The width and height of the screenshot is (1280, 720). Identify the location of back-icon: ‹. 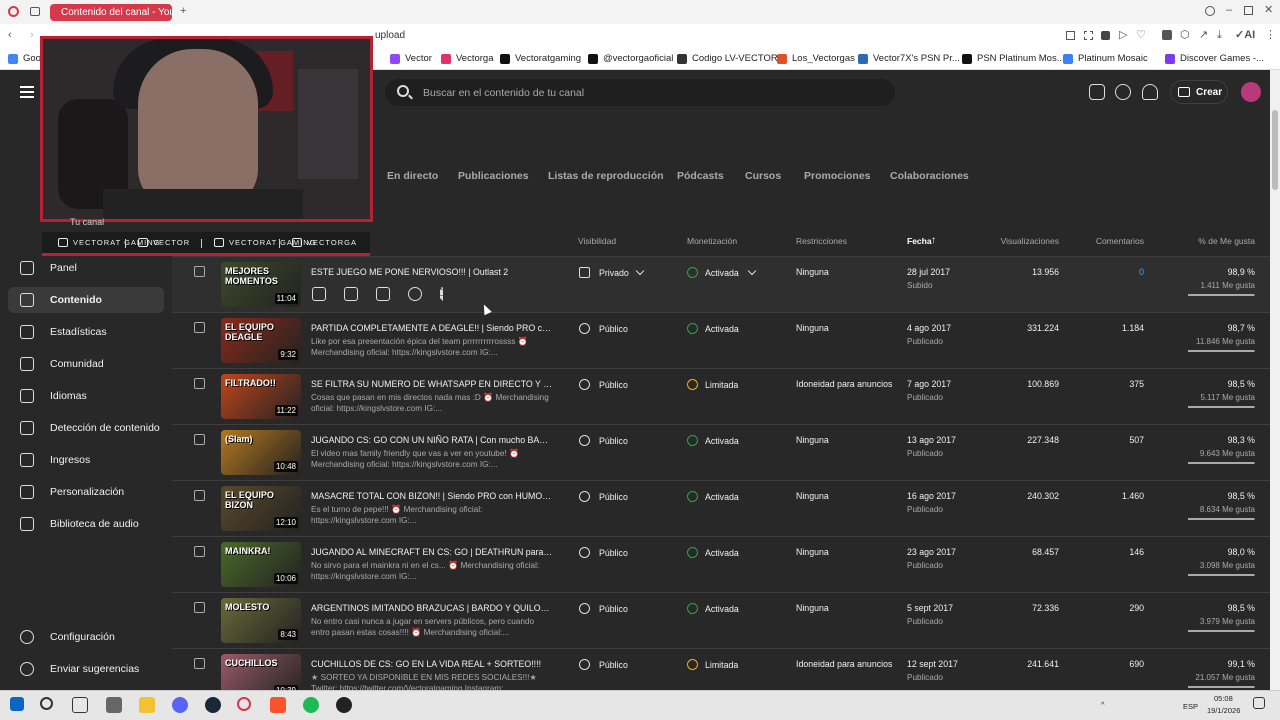
(10, 35).